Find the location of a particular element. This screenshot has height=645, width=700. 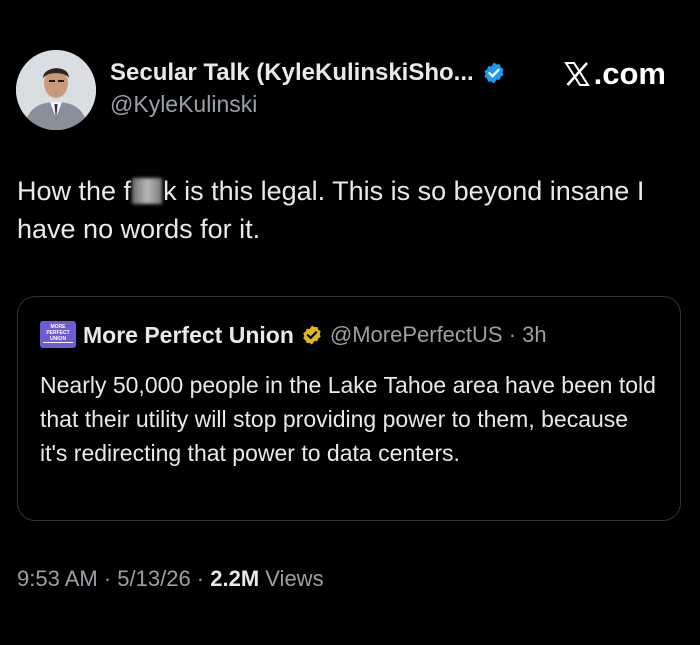

author-avatar is located at coordinates (56, 90).